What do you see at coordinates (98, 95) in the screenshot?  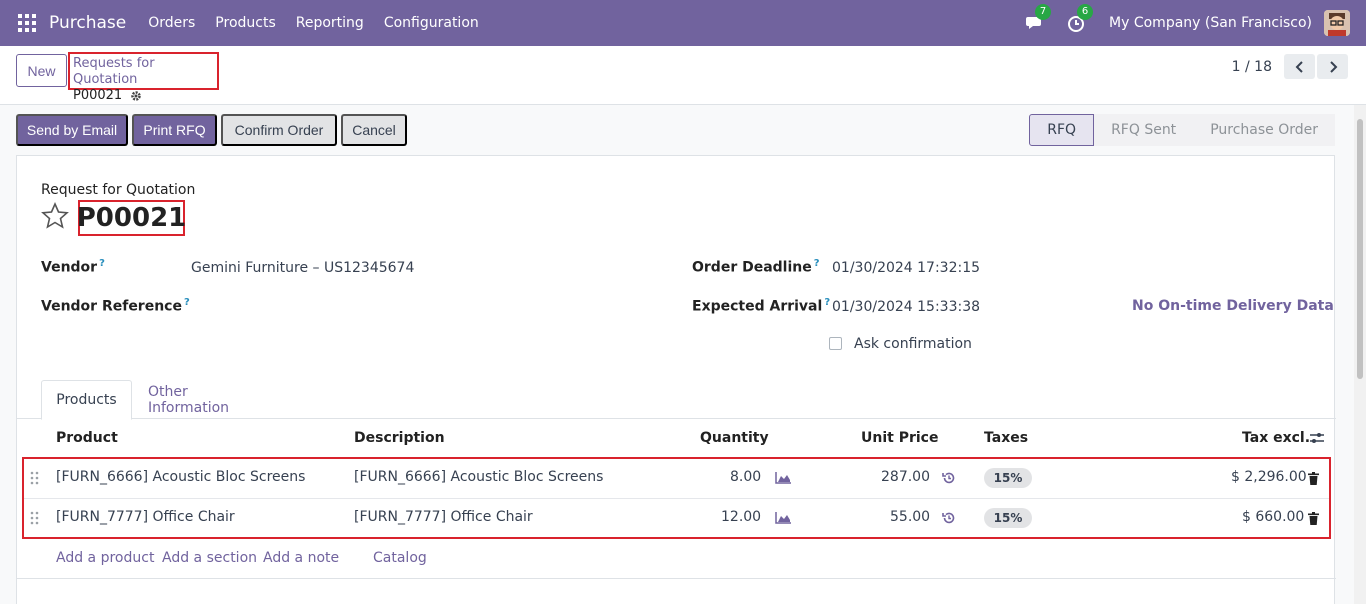 I see `breadcrumb-current: P00021` at bounding box center [98, 95].